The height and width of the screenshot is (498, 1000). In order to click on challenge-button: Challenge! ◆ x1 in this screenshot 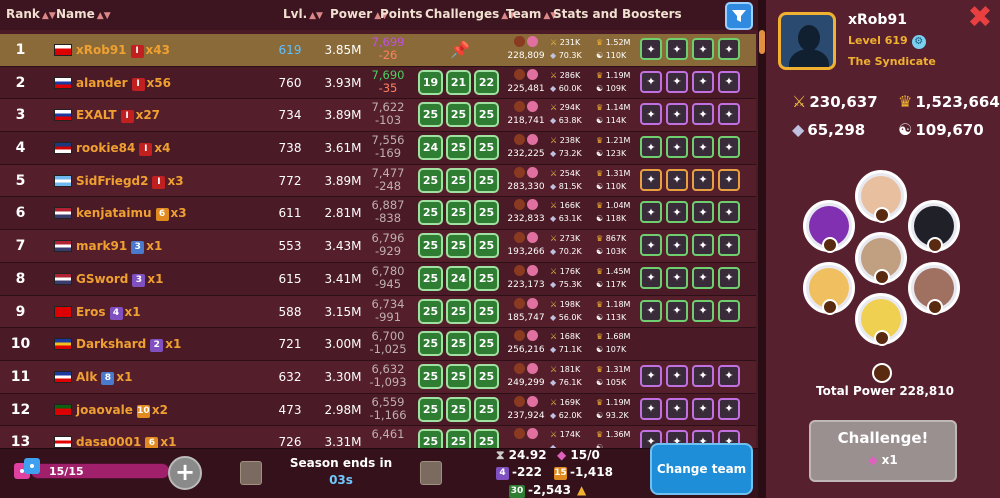, I will do `click(883, 451)`.